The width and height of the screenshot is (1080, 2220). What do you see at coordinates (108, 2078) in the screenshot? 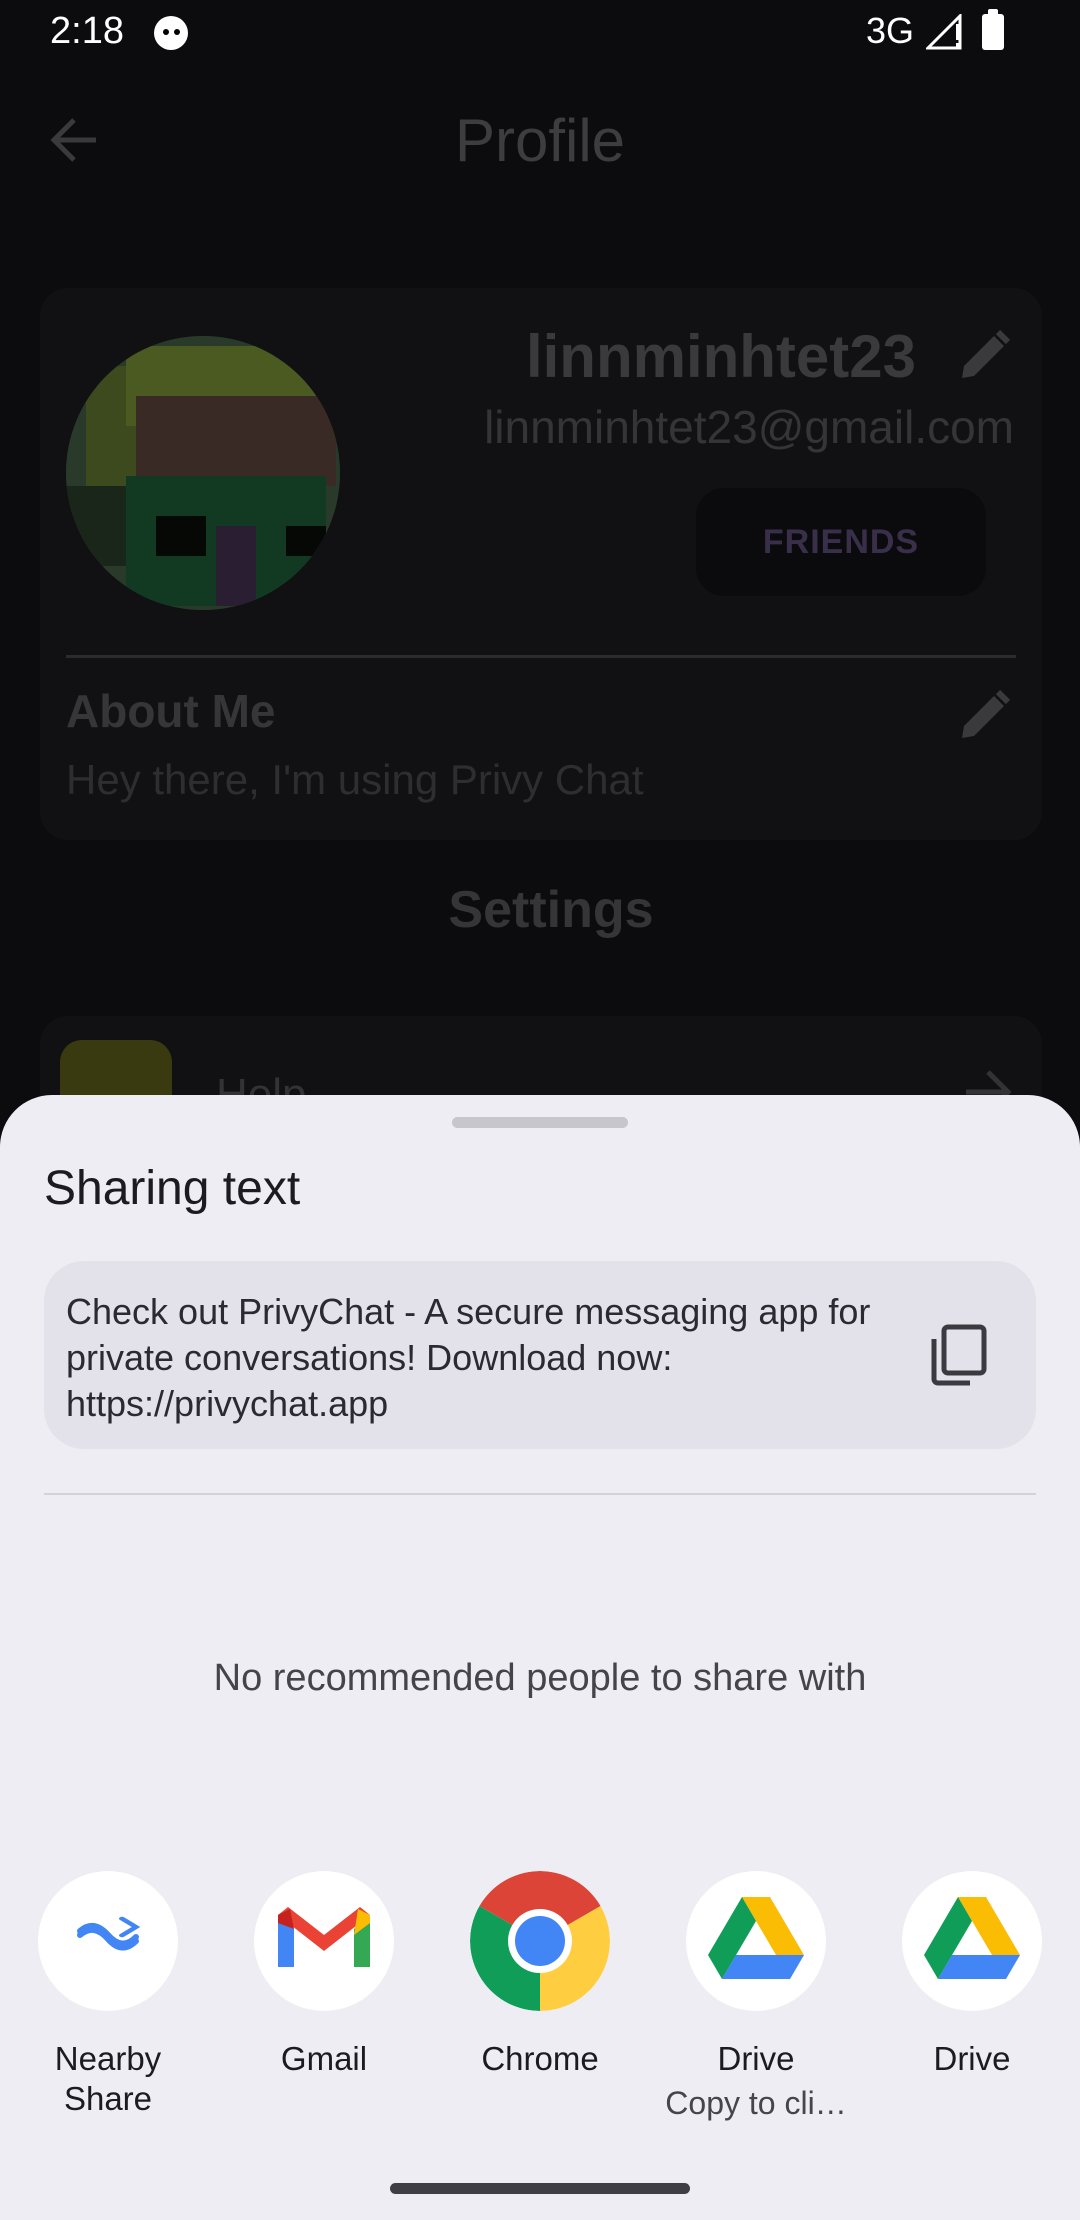
I see `share-target-label: Nearby Share` at bounding box center [108, 2078].